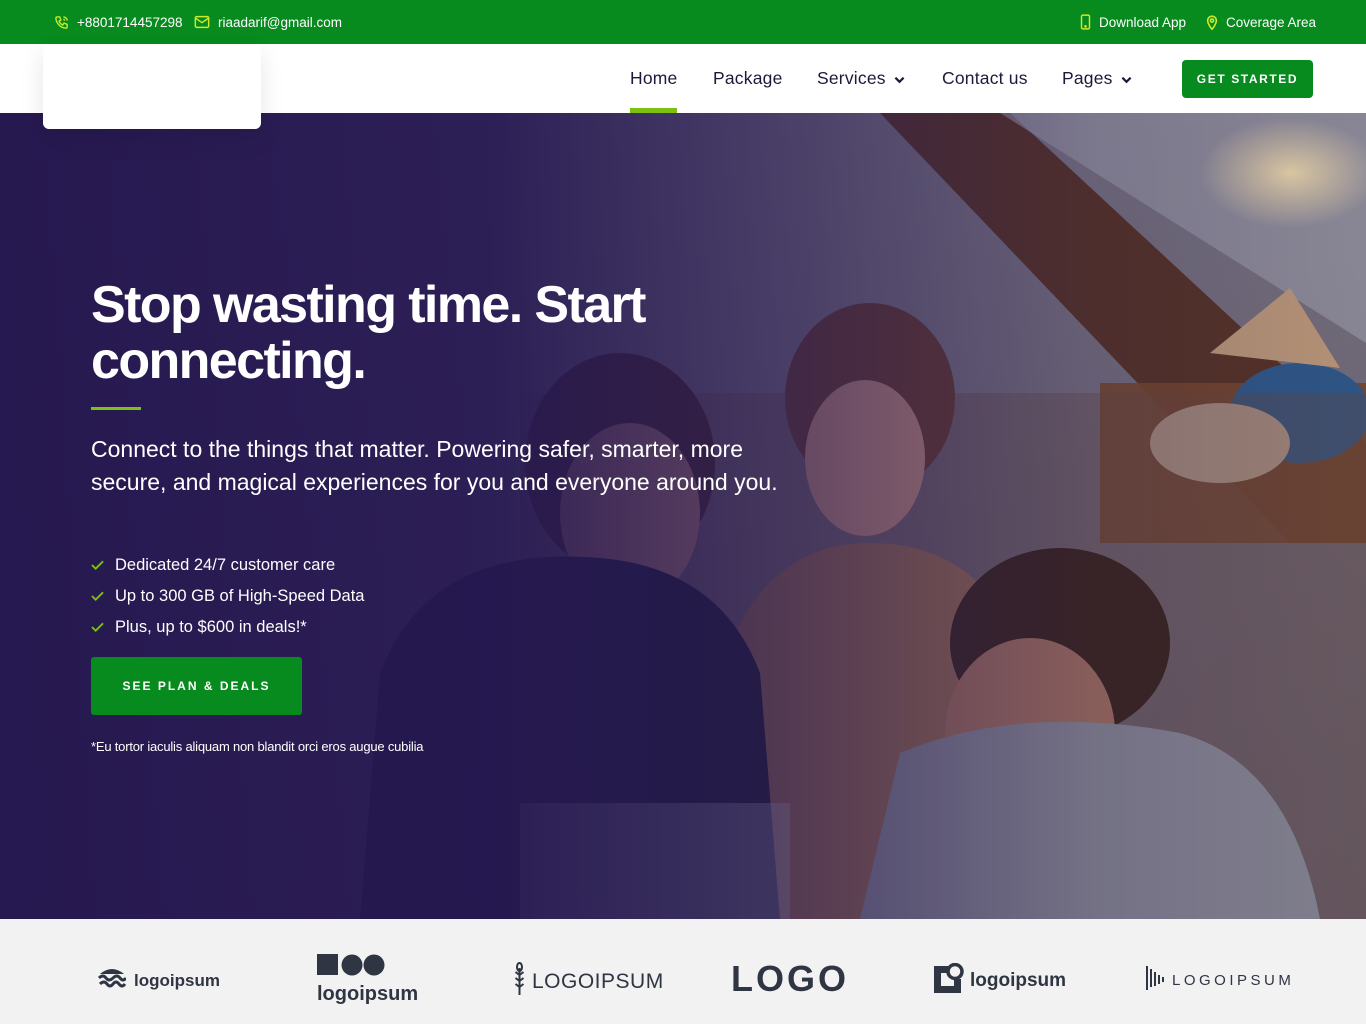  I want to click on partner-logo-4: LOGO, so click(790, 978).